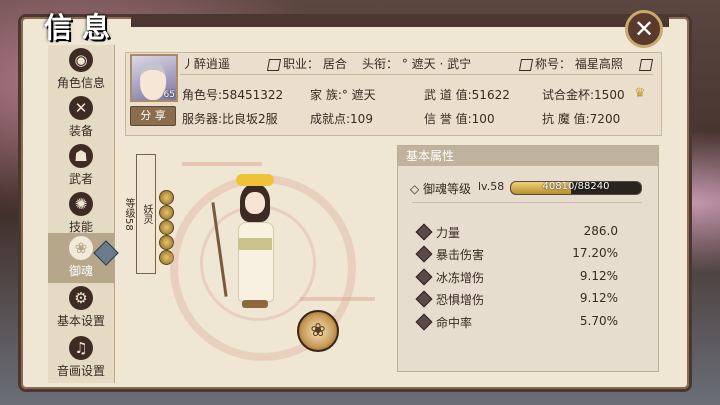 This screenshot has height=405, width=720. I want to click on close-icon: ✕, so click(644, 29).